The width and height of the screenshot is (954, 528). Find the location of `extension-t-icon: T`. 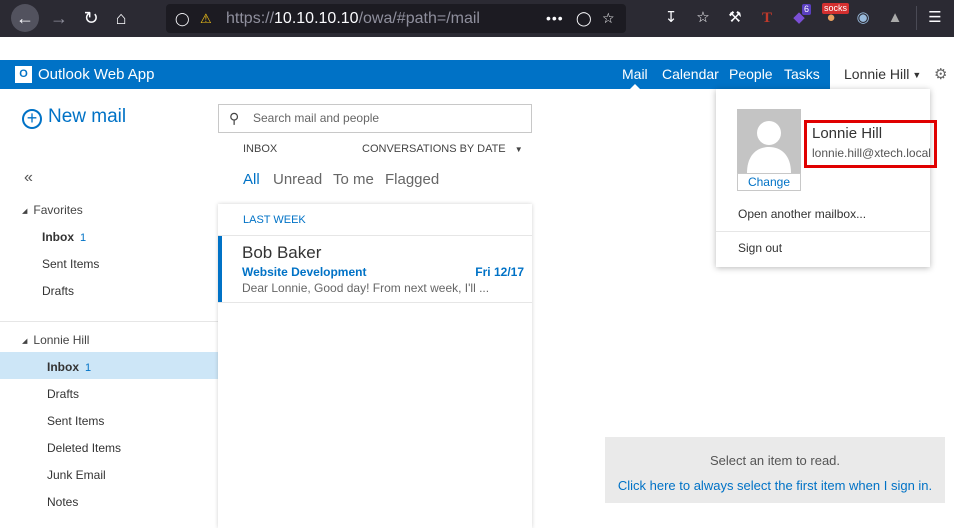

extension-t-icon: T is located at coordinates (767, 18).